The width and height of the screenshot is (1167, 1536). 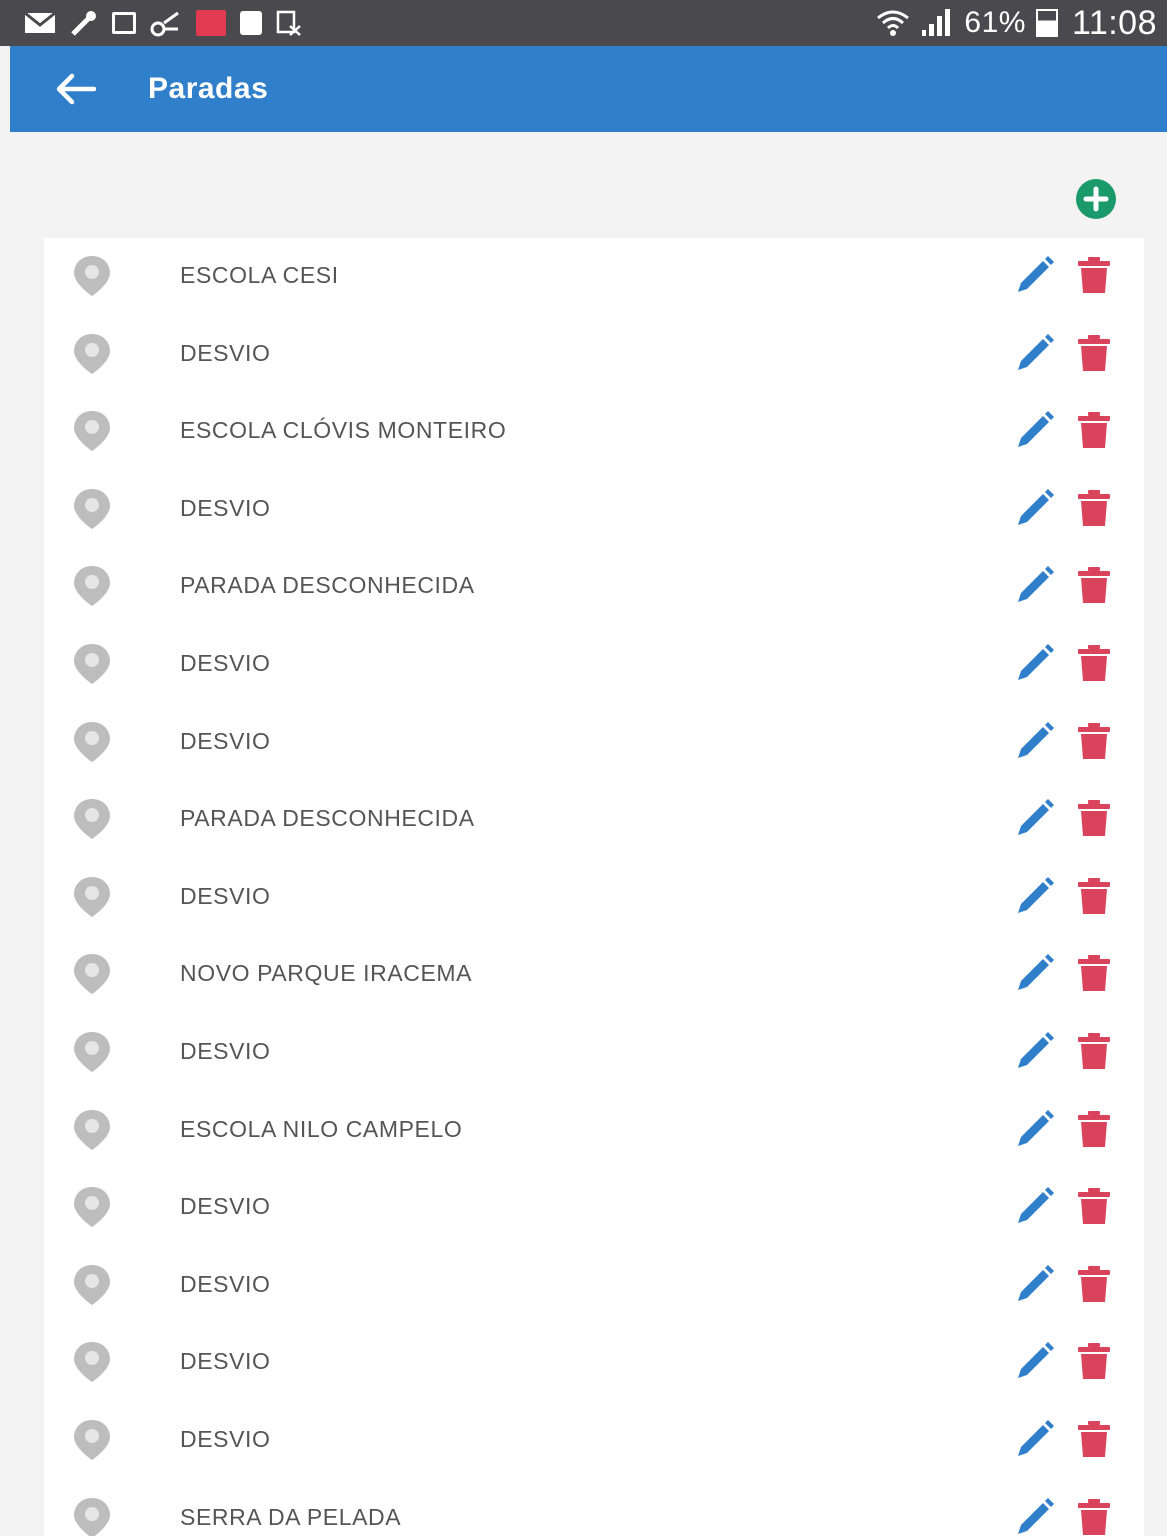 What do you see at coordinates (594, 1508) in the screenshot?
I see `stop-row: SERRA DA PELADA` at bounding box center [594, 1508].